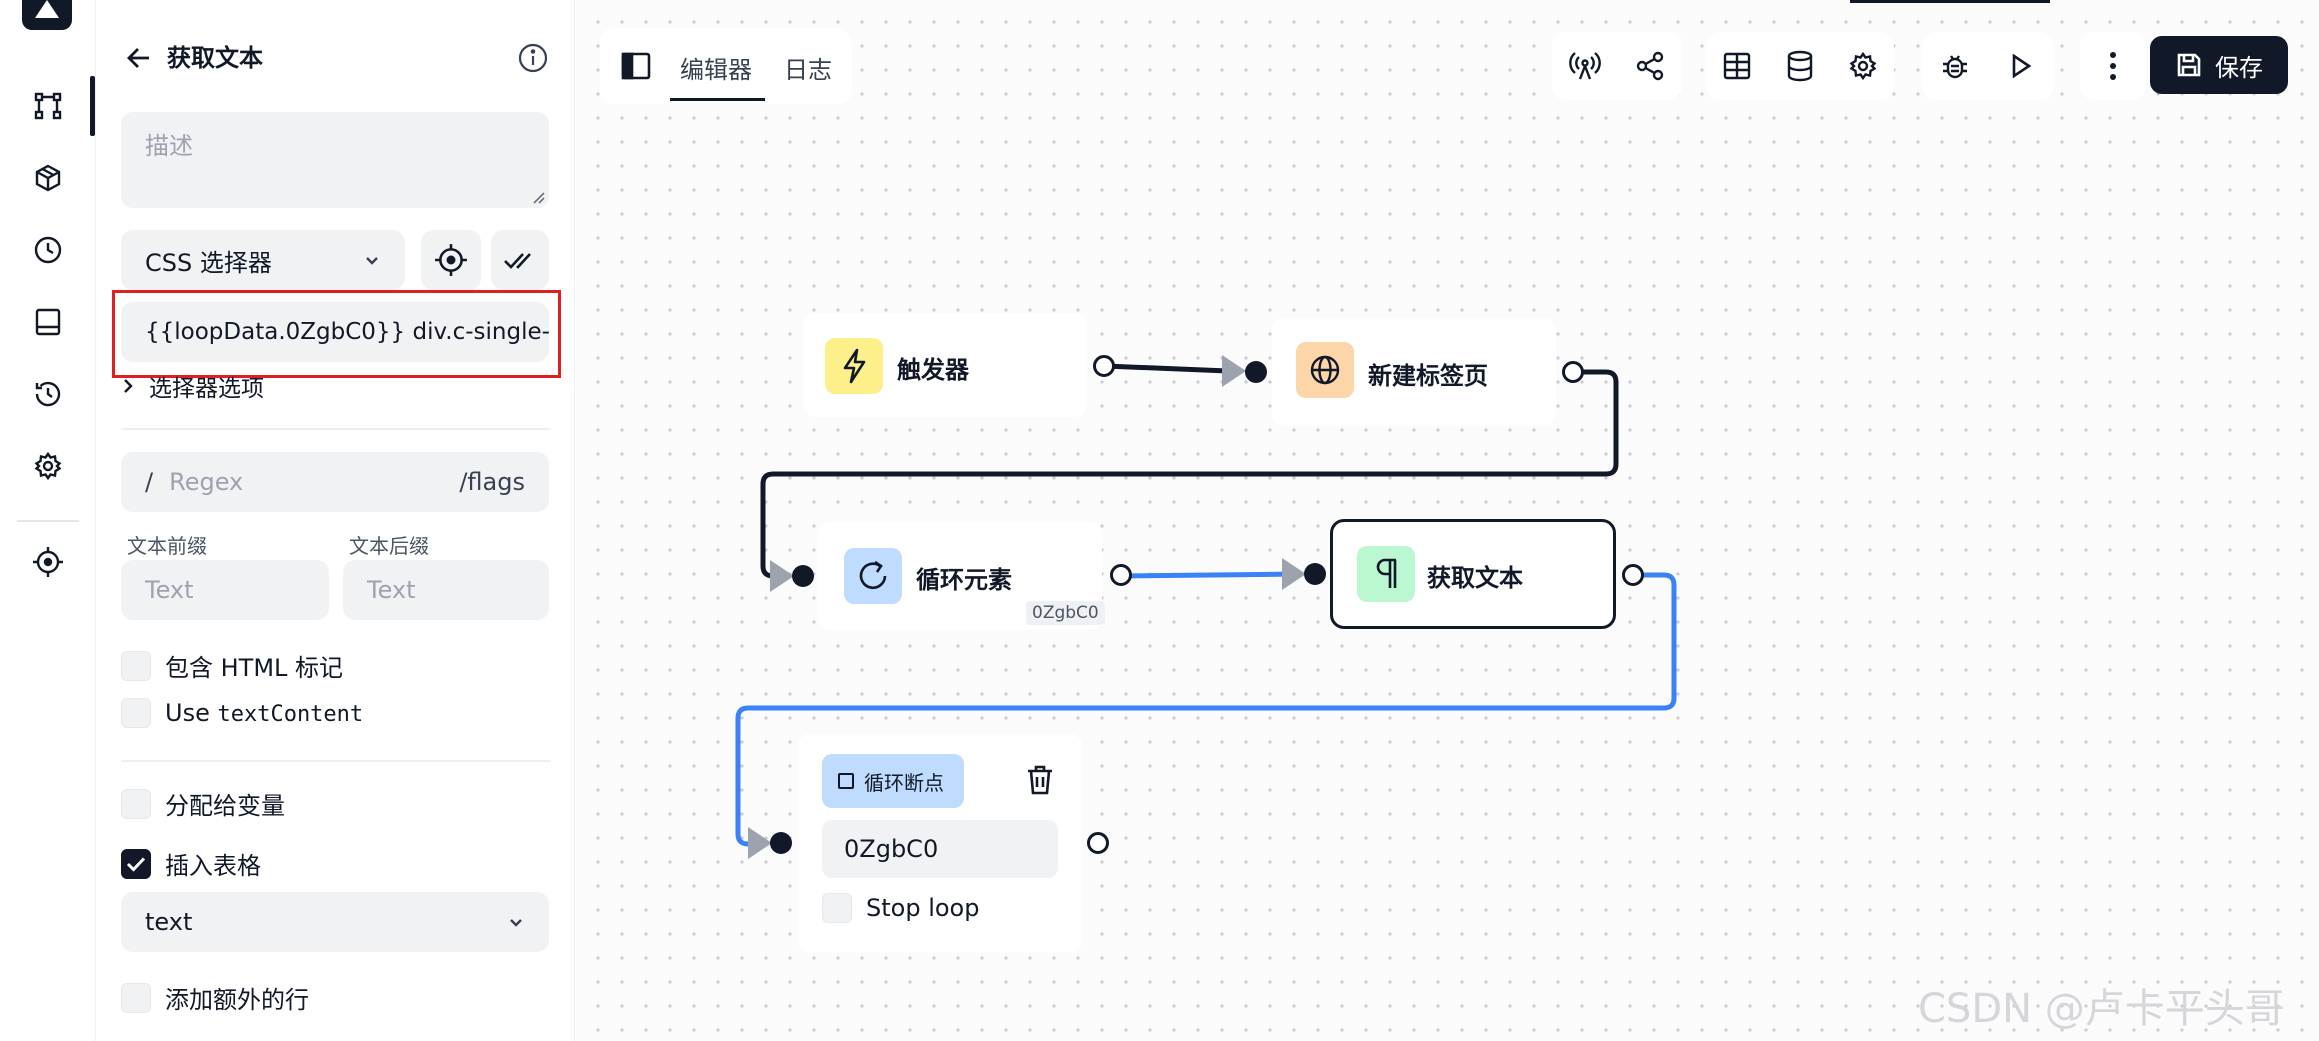  I want to click on delete-node-button, so click(1040, 780).